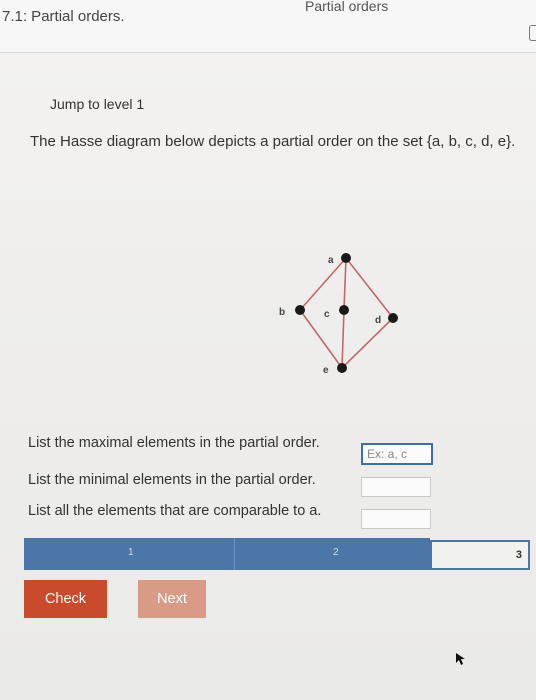 This screenshot has width=536, height=700. What do you see at coordinates (300, 310) in the screenshot?
I see `node-b` at bounding box center [300, 310].